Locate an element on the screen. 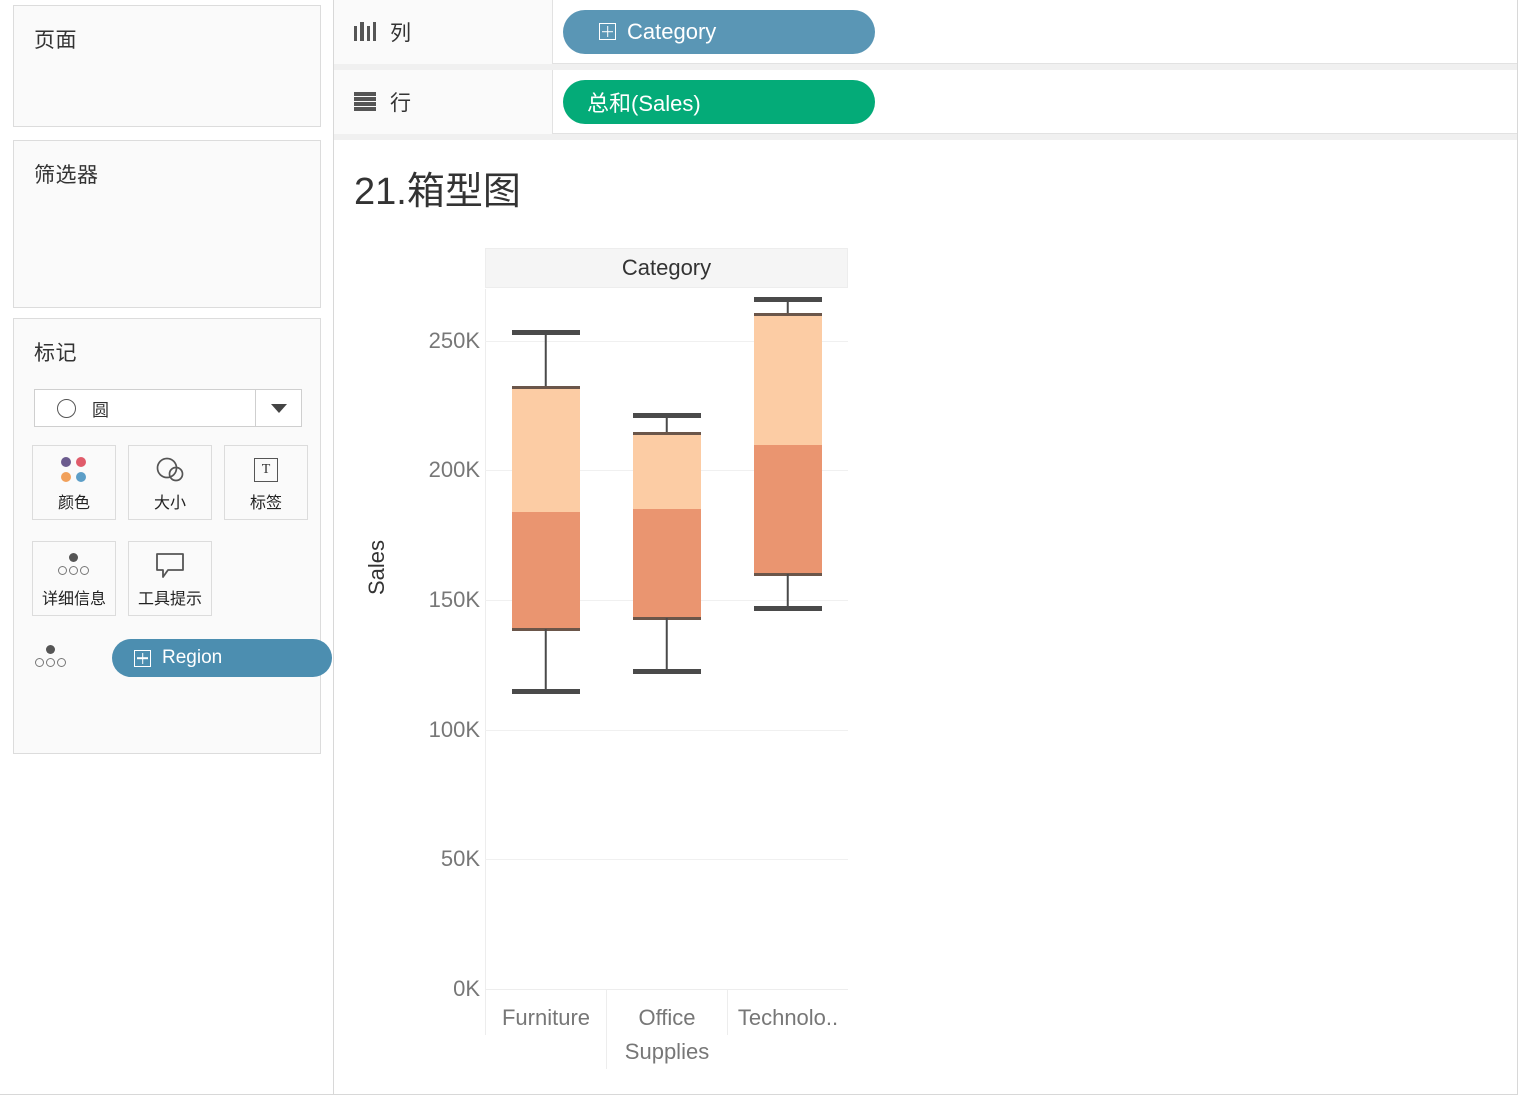 The width and height of the screenshot is (1518, 1095). columns-shelf-label: 列 is located at coordinates (400, 33).